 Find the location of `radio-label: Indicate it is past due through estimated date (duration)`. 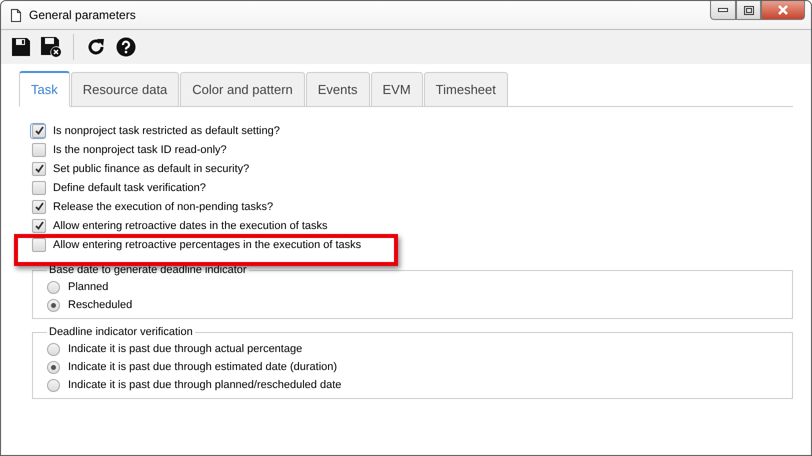

radio-label: Indicate it is past due through estimated date (duration) is located at coordinates (203, 367).